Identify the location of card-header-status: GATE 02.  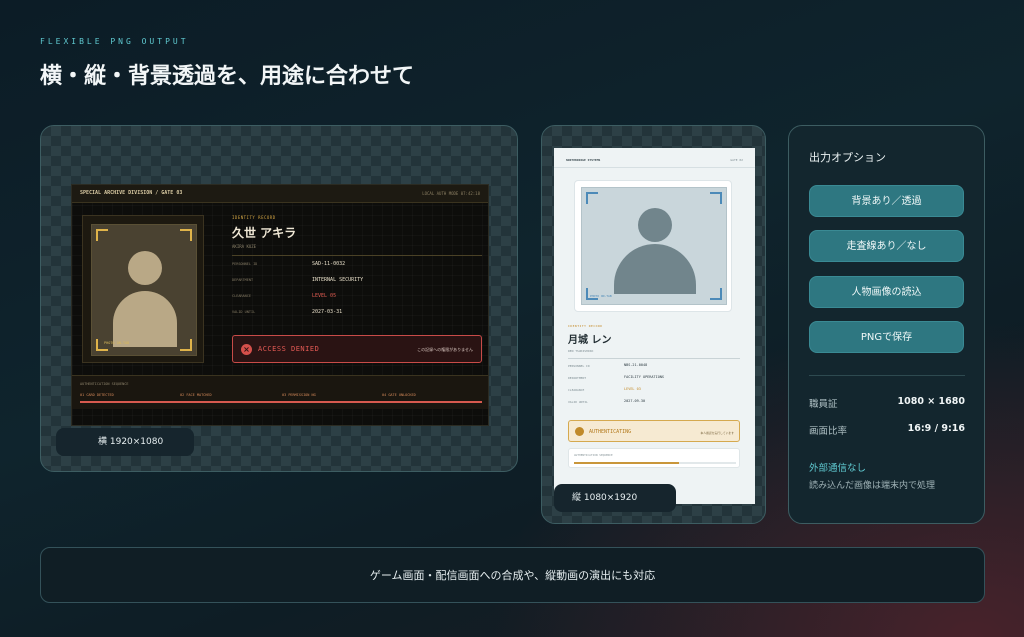
(736, 160).